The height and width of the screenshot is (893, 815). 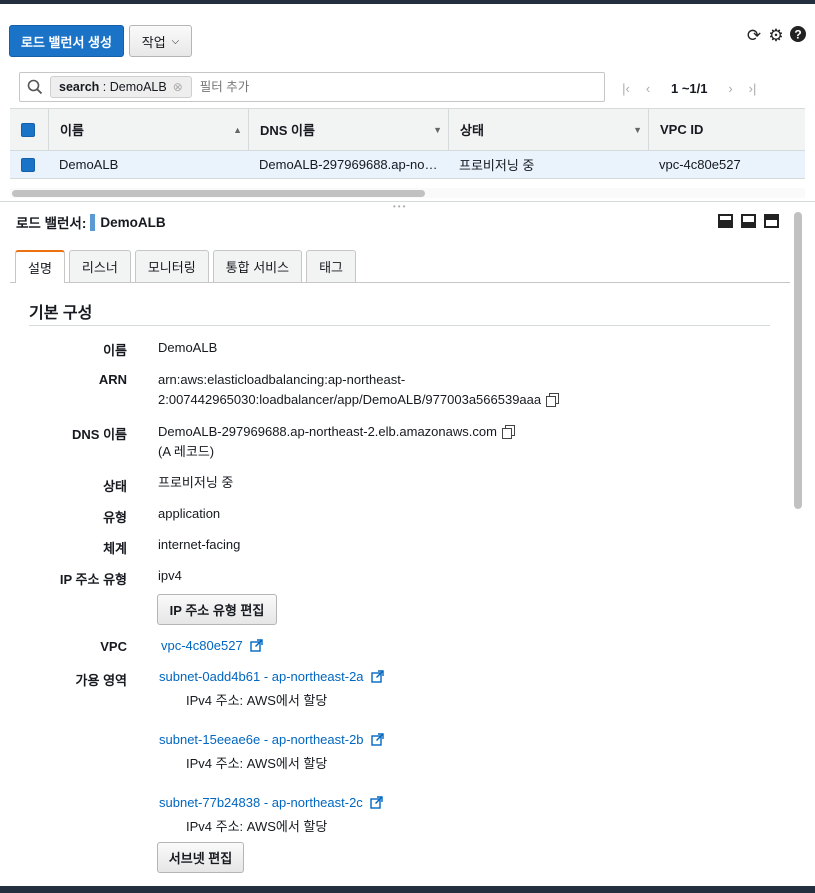 I want to click on row-state: 프로비저닝 중, so click(x=497, y=165).